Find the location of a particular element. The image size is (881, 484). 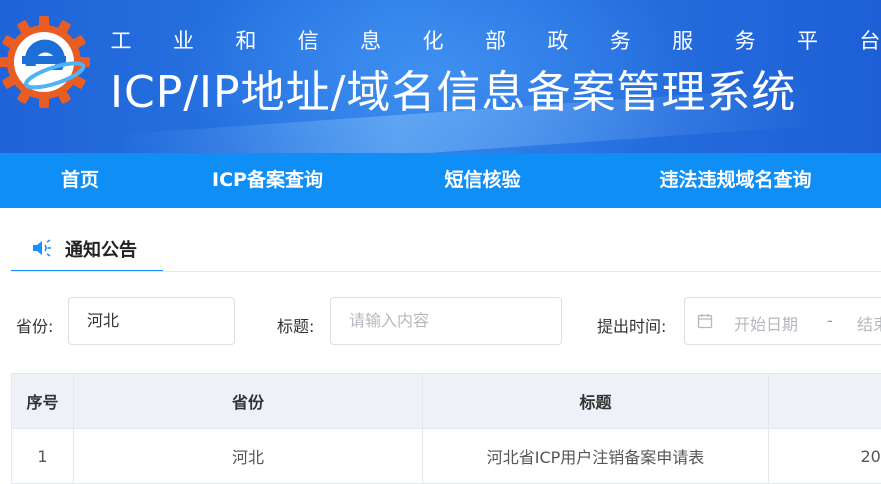

cell-province: 河北 is located at coordinates (248, 456).